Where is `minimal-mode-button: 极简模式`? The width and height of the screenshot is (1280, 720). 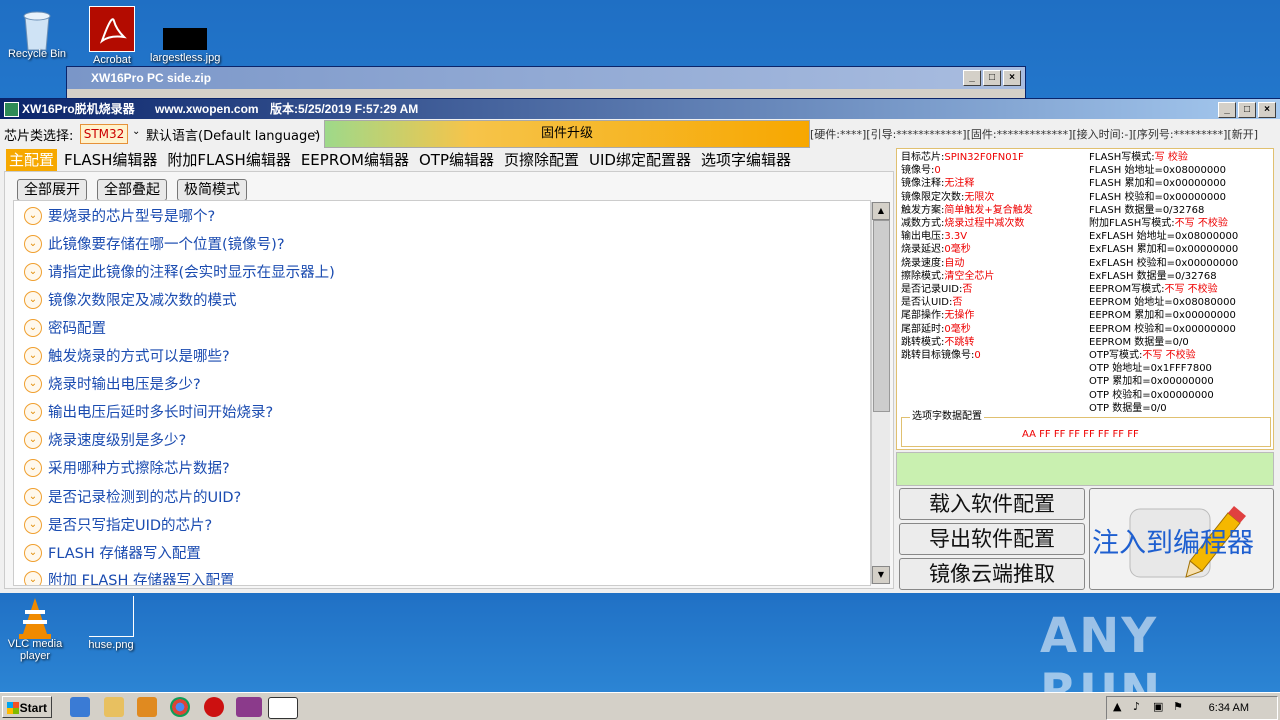 minimal-mode-button: 极简模式 is located at coordinates (212, 190).